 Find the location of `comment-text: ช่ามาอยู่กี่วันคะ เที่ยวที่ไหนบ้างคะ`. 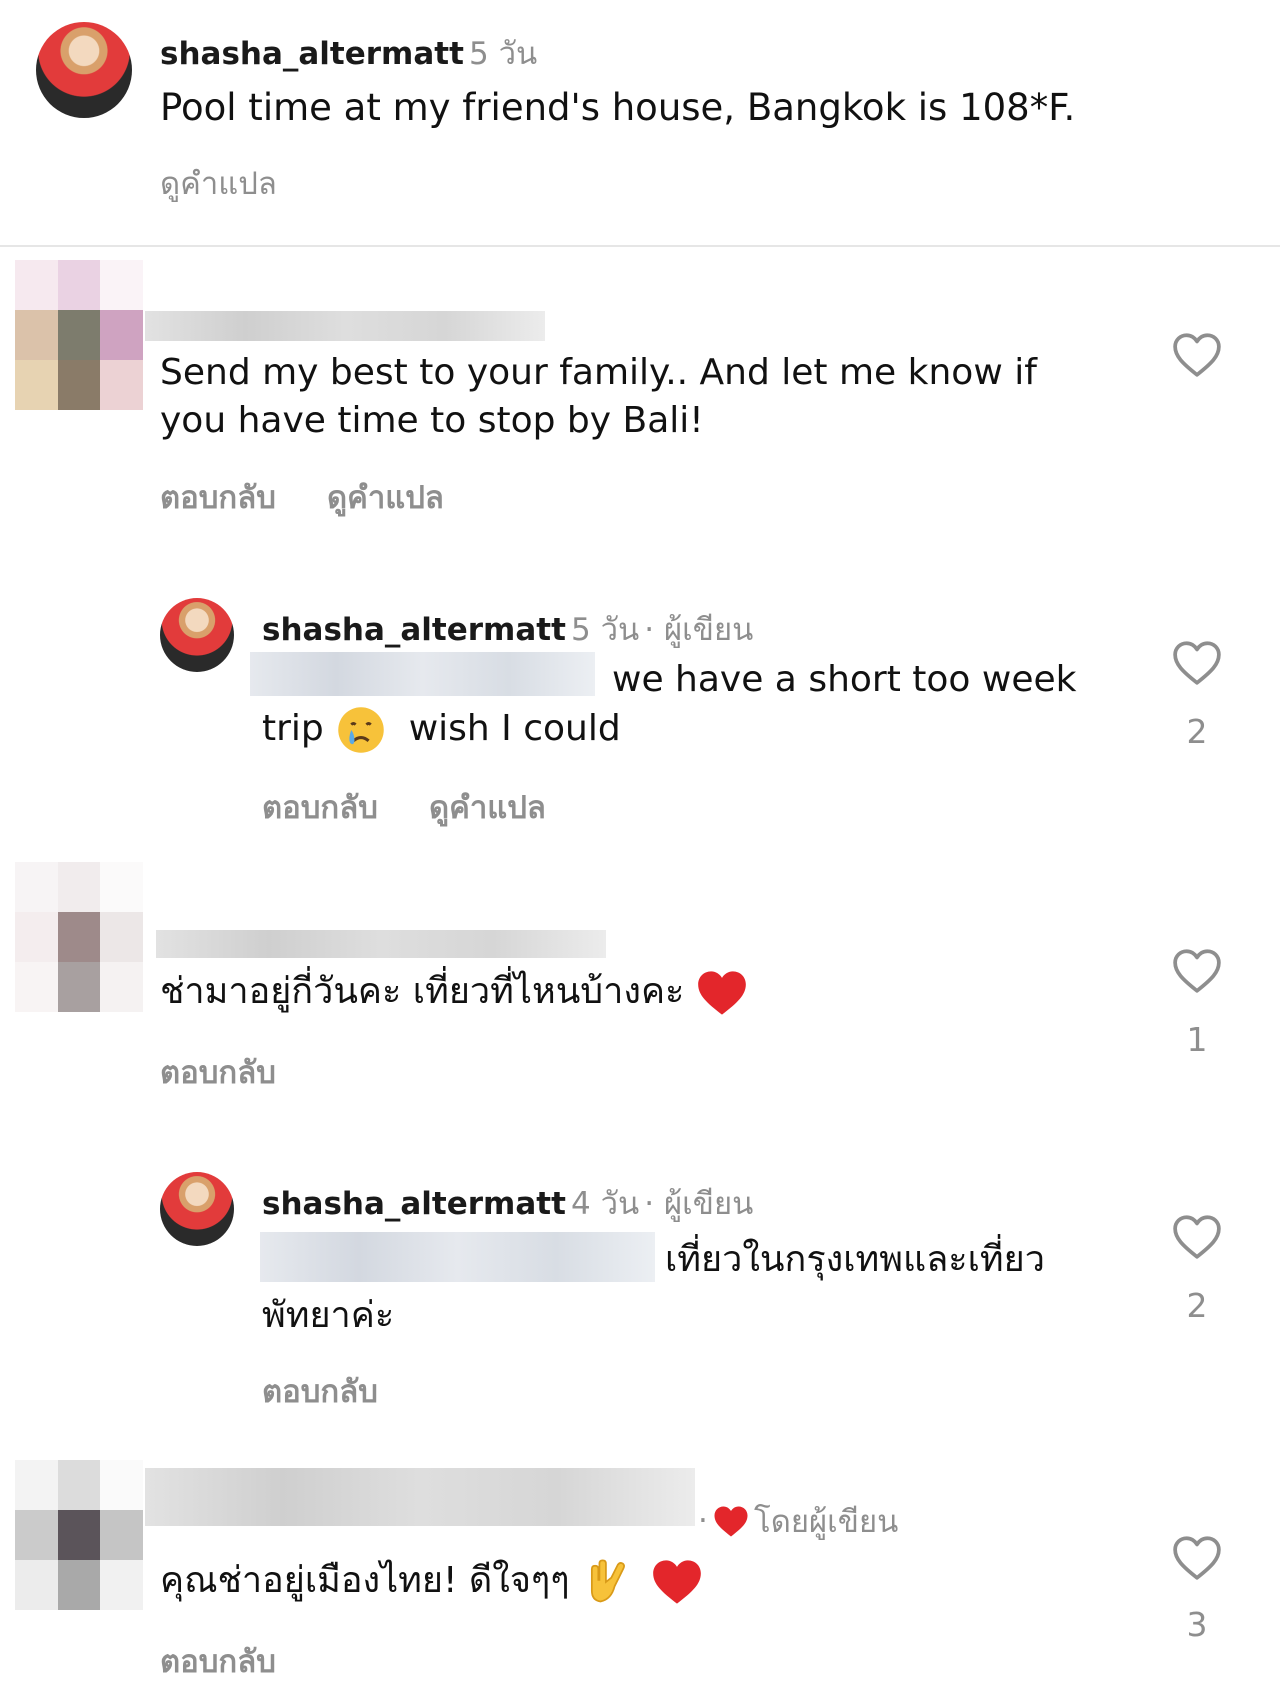

comment-text: ช่ามาอยู่กี่วันคะ เที่ยวที่ไหนบ้างคะ is located at coordinates (454, 992).